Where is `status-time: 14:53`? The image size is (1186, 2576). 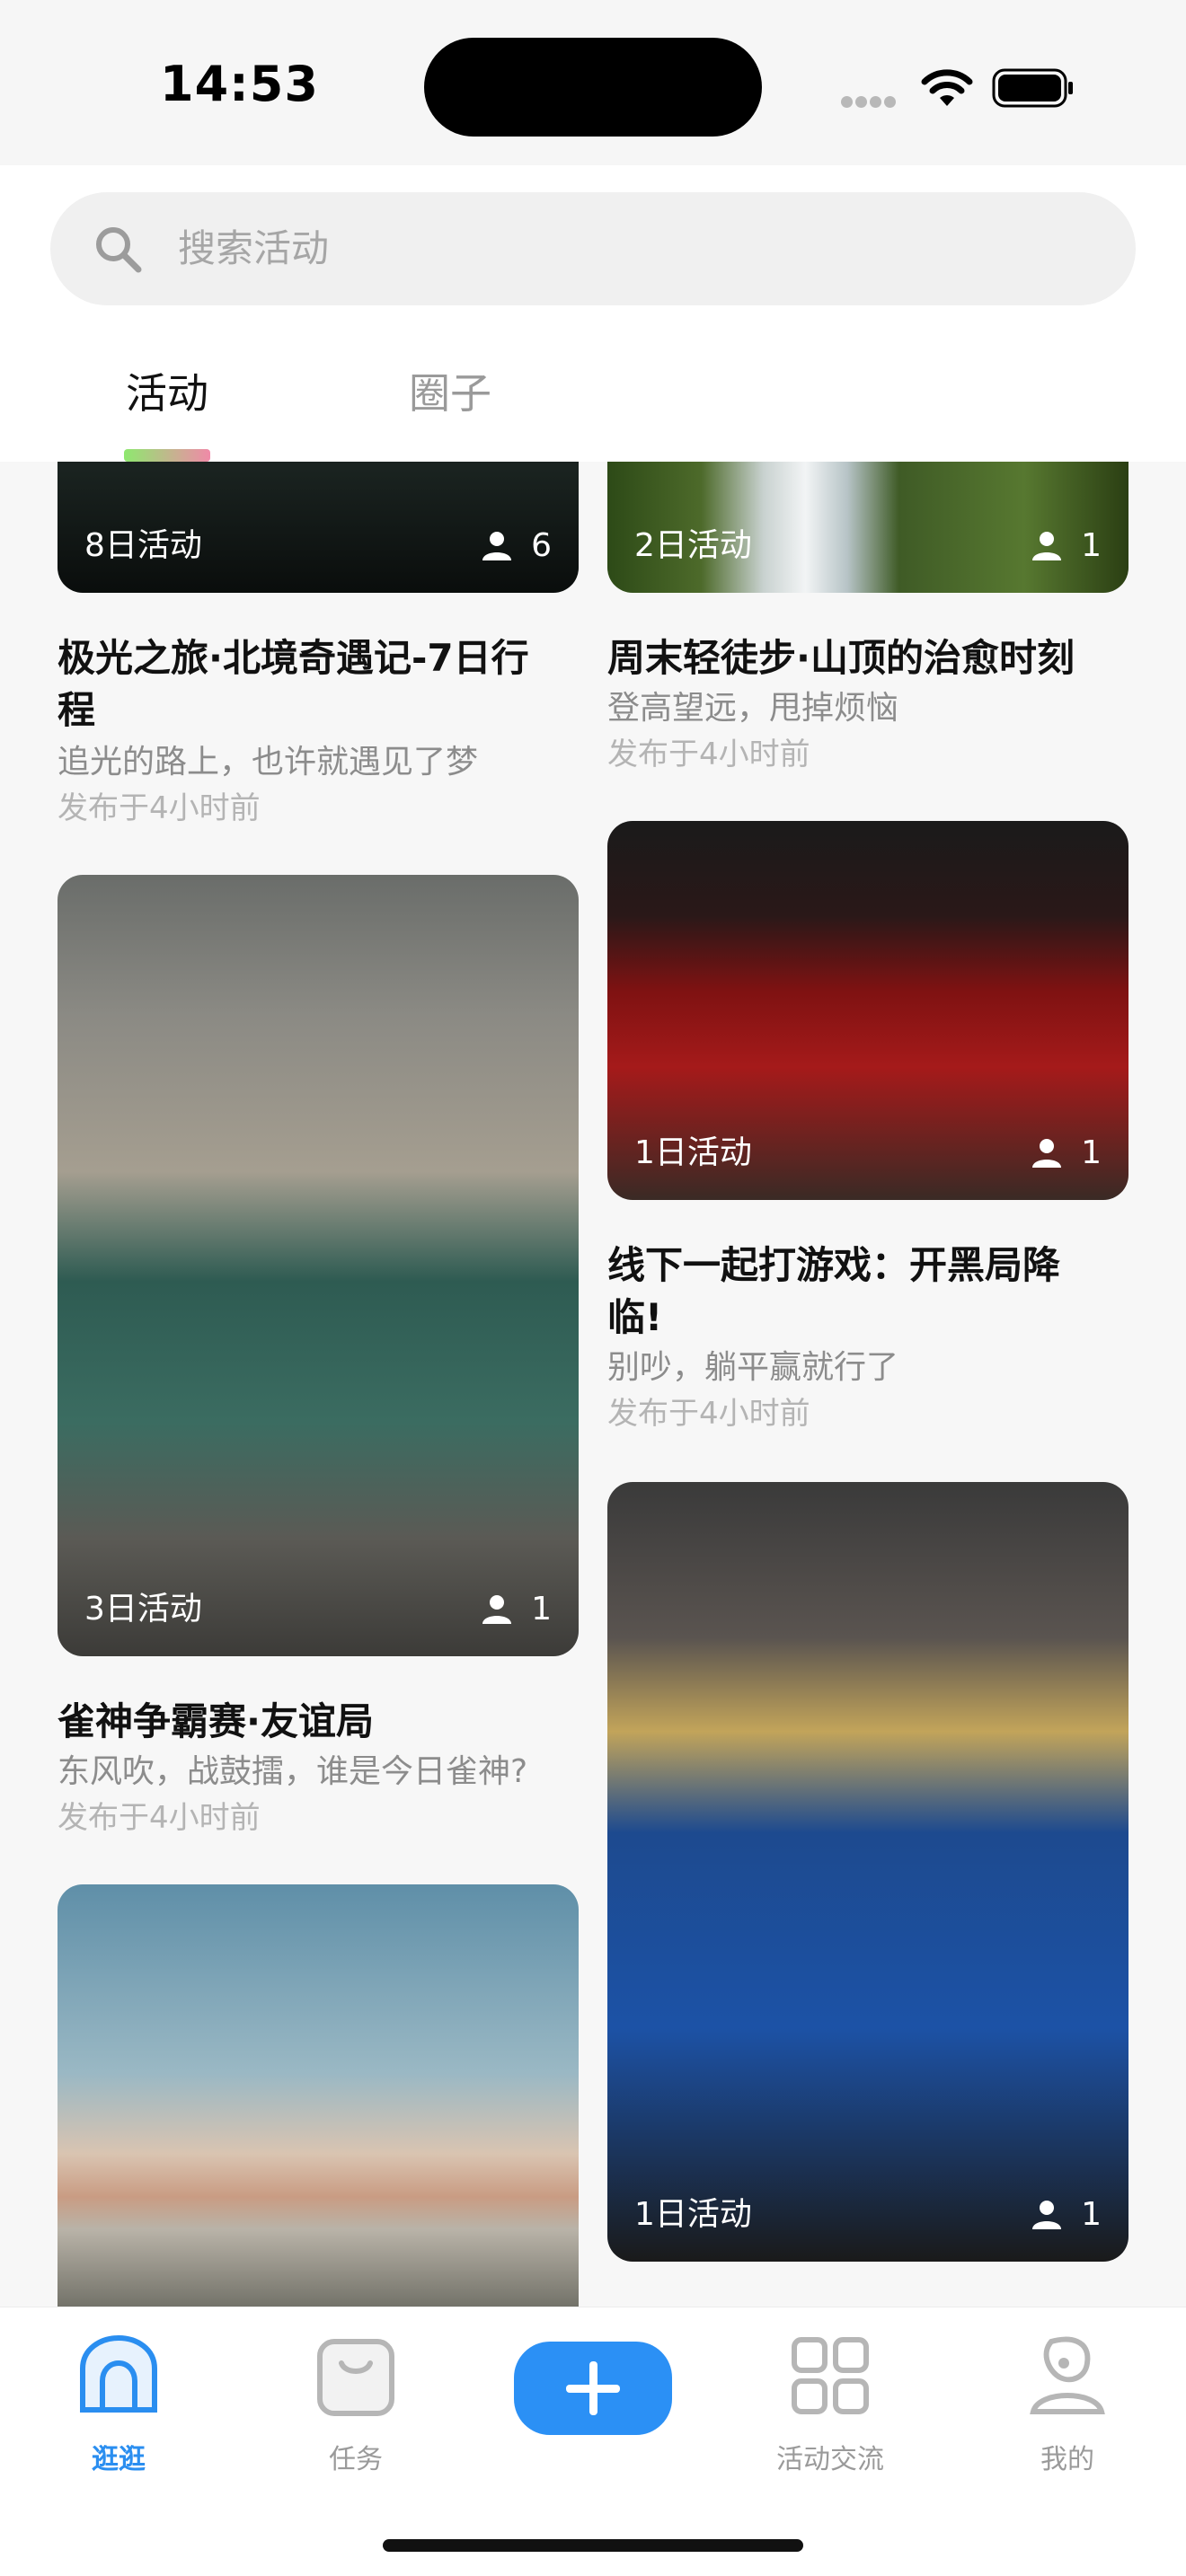 status-time: 14:53 is located at coordinates (239, 84).